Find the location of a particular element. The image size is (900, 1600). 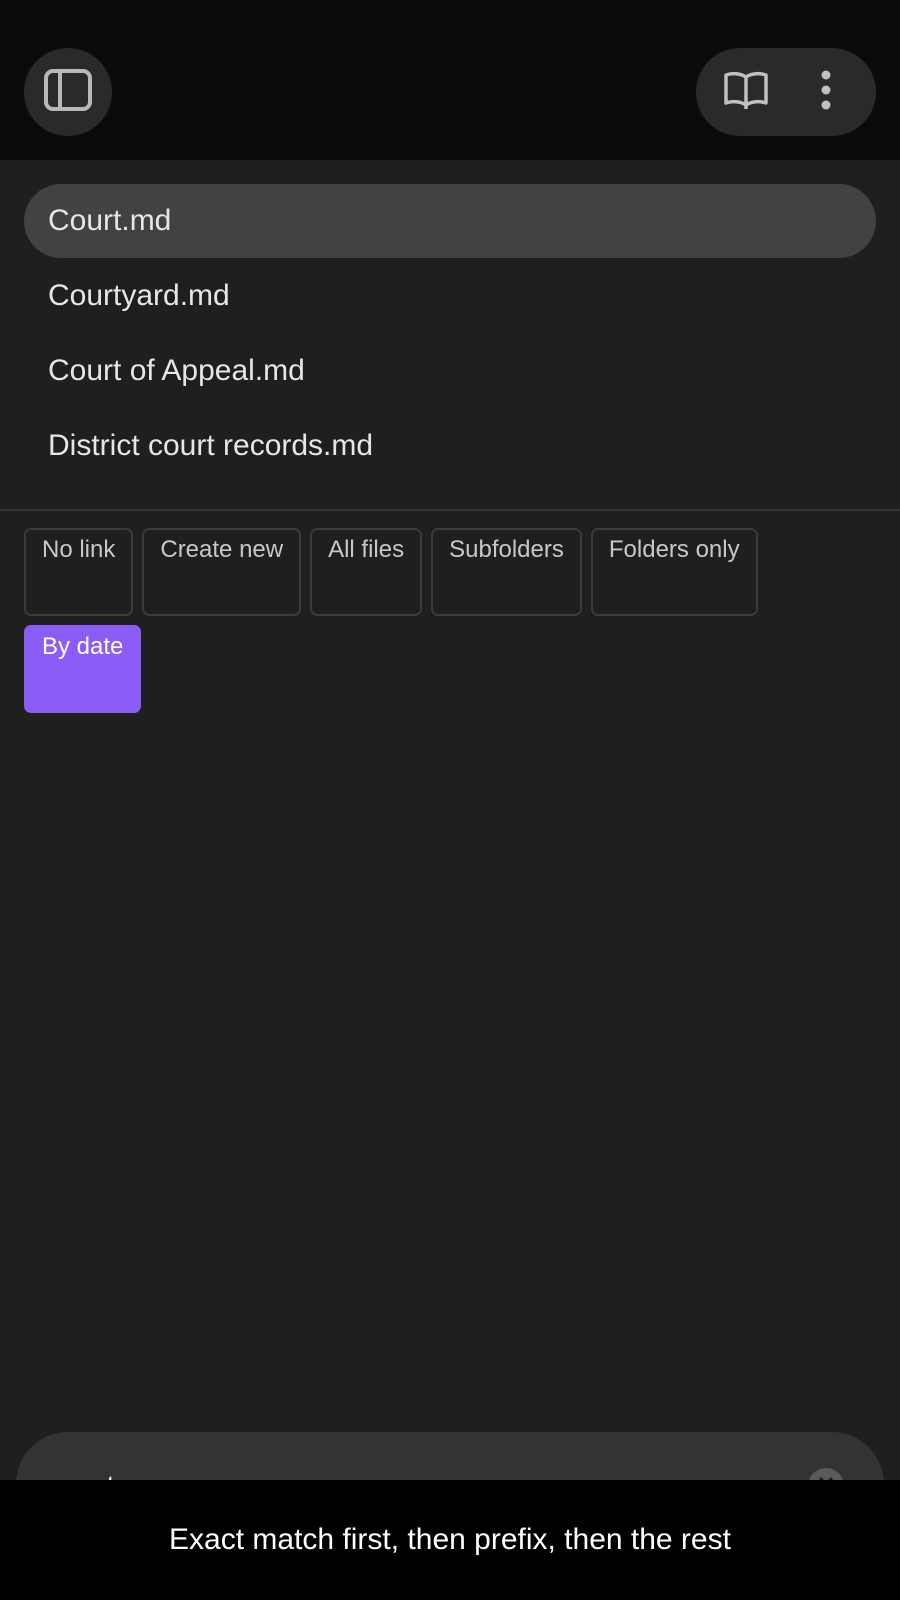

filter-create-new: Create new is located at coordinates (222, 572).